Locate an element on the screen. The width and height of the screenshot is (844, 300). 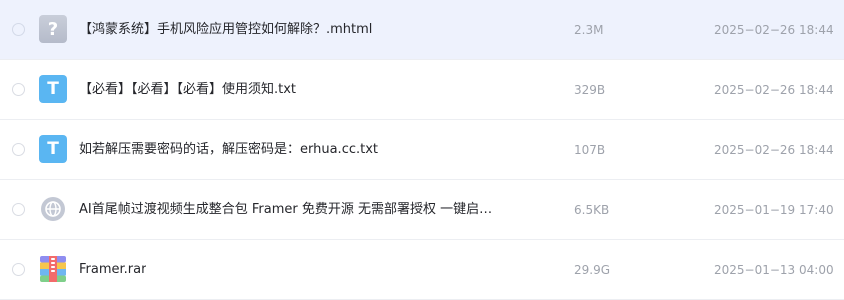
archive-file-icon is located at coordinates (53, 269).